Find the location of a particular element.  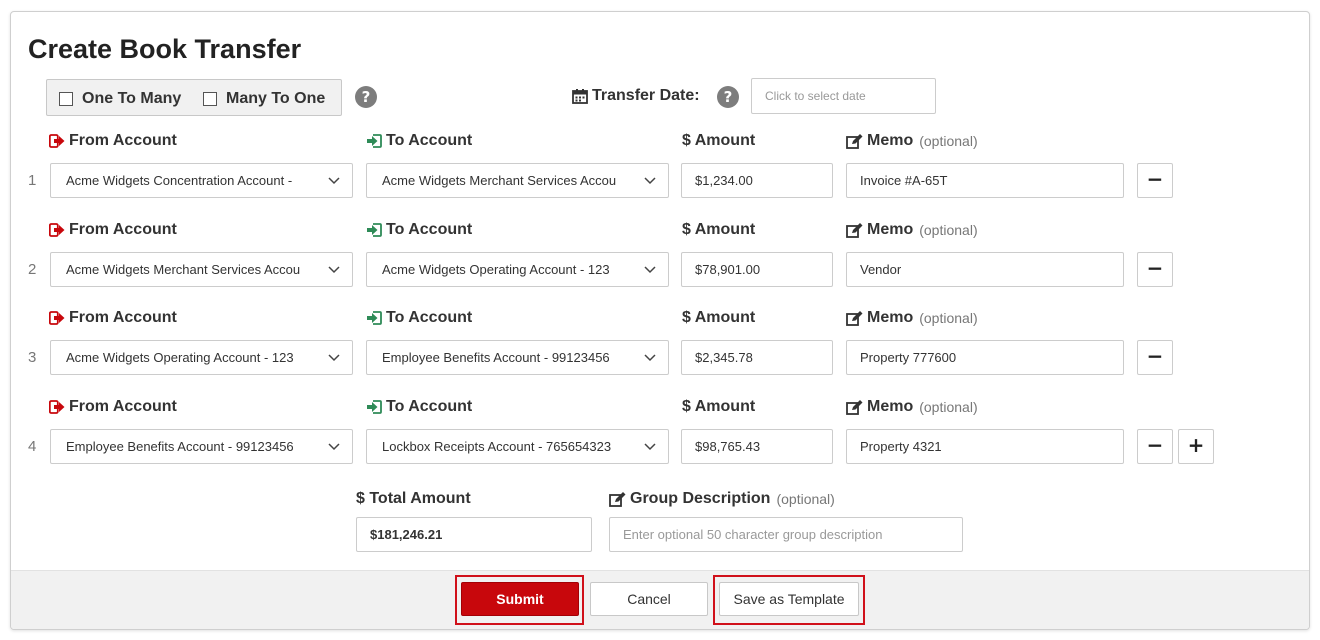

memo-input: Property 777600 is located at coordinates (985, 357).